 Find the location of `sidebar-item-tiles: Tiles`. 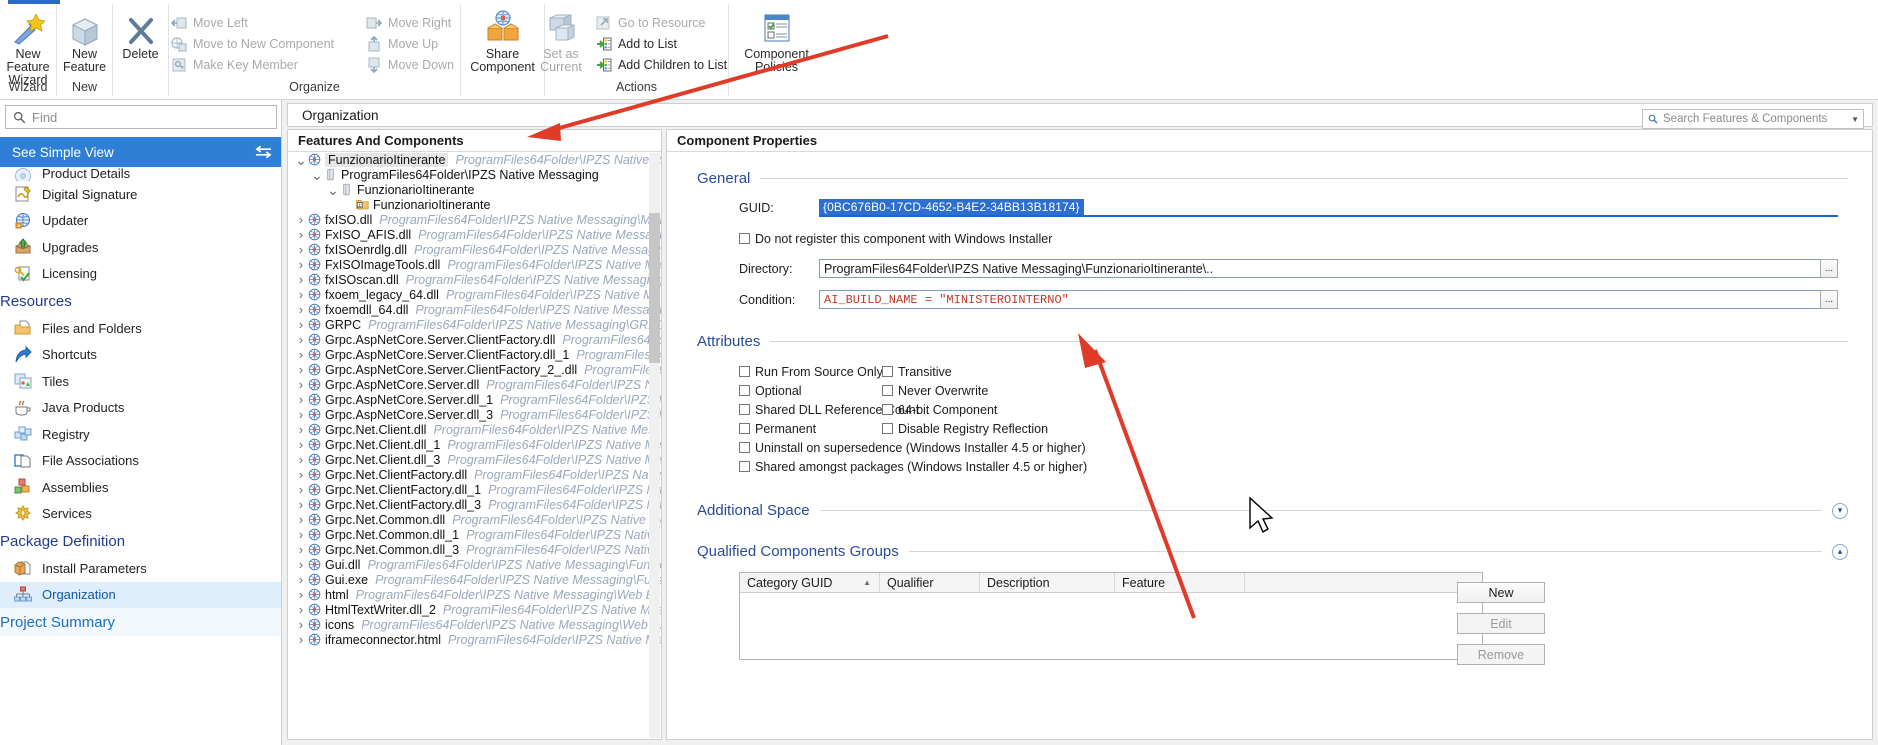

sidebar-item-tiles: Tiles is located at coordinates (140, 381).